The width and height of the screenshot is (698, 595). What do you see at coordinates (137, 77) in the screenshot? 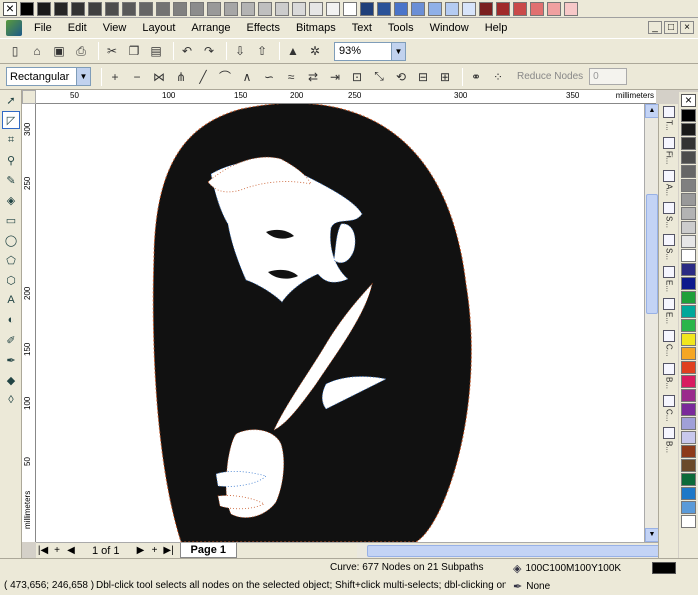
I see `delete-node-icon: −` at bounding box center [137, 77].